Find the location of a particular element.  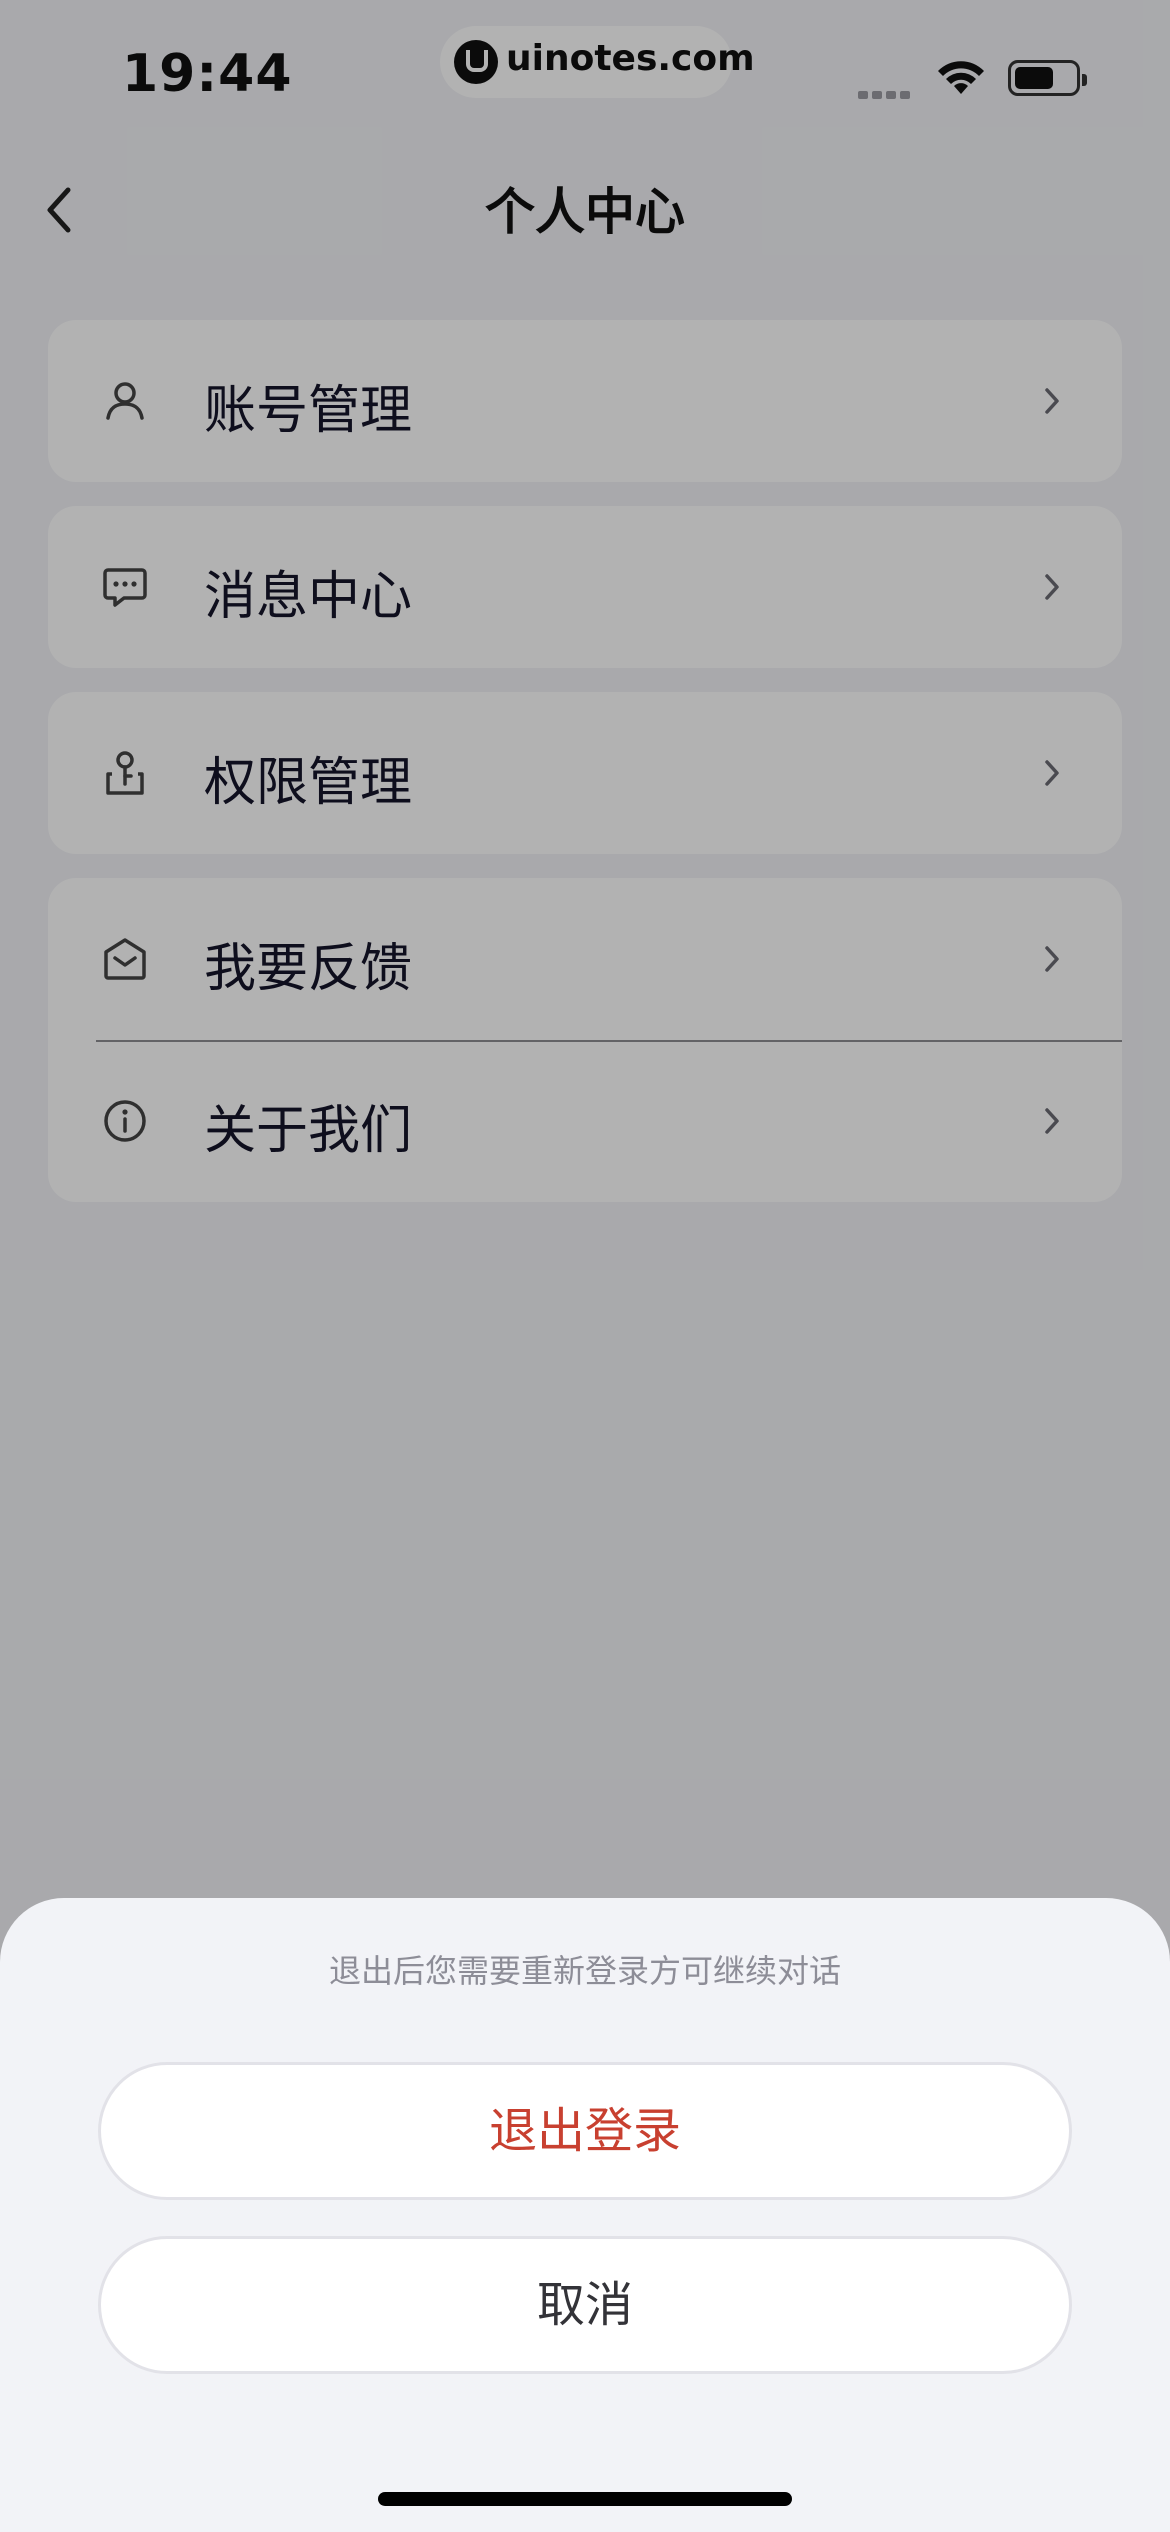

logout-button: 退出登录 is located at coordinates (585, 2131).